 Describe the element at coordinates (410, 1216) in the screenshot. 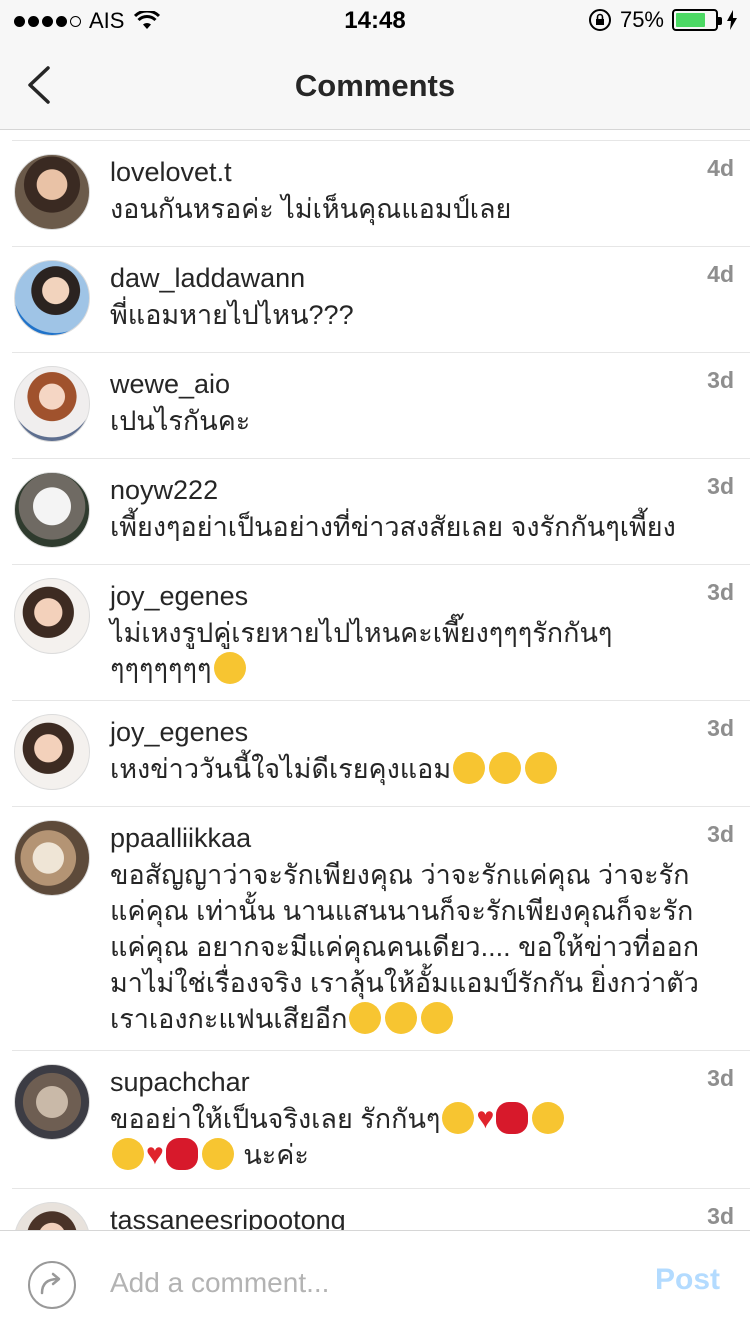

I see `comment-username: tassaneesripootong` at that location.